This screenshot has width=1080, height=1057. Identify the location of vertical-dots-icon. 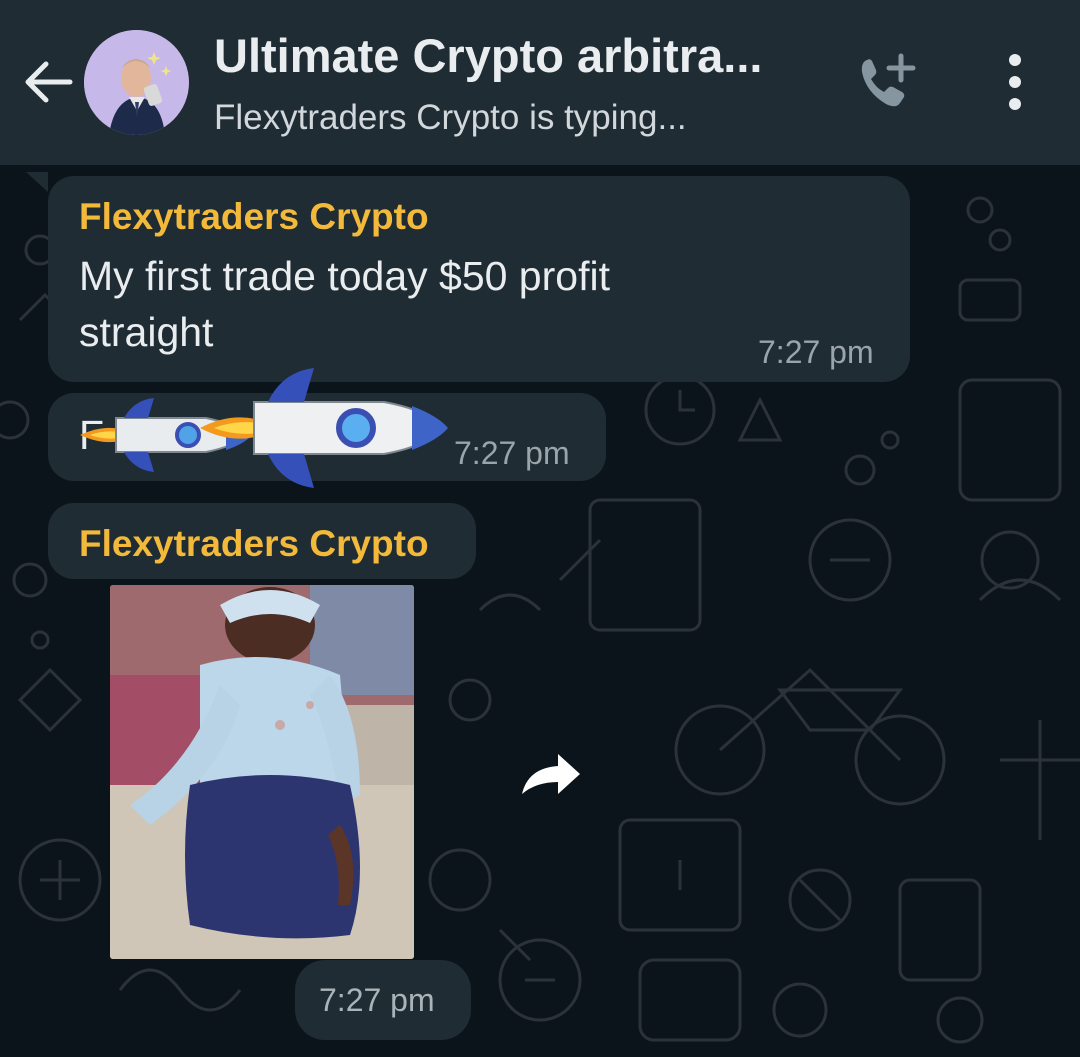
(1015, 82).